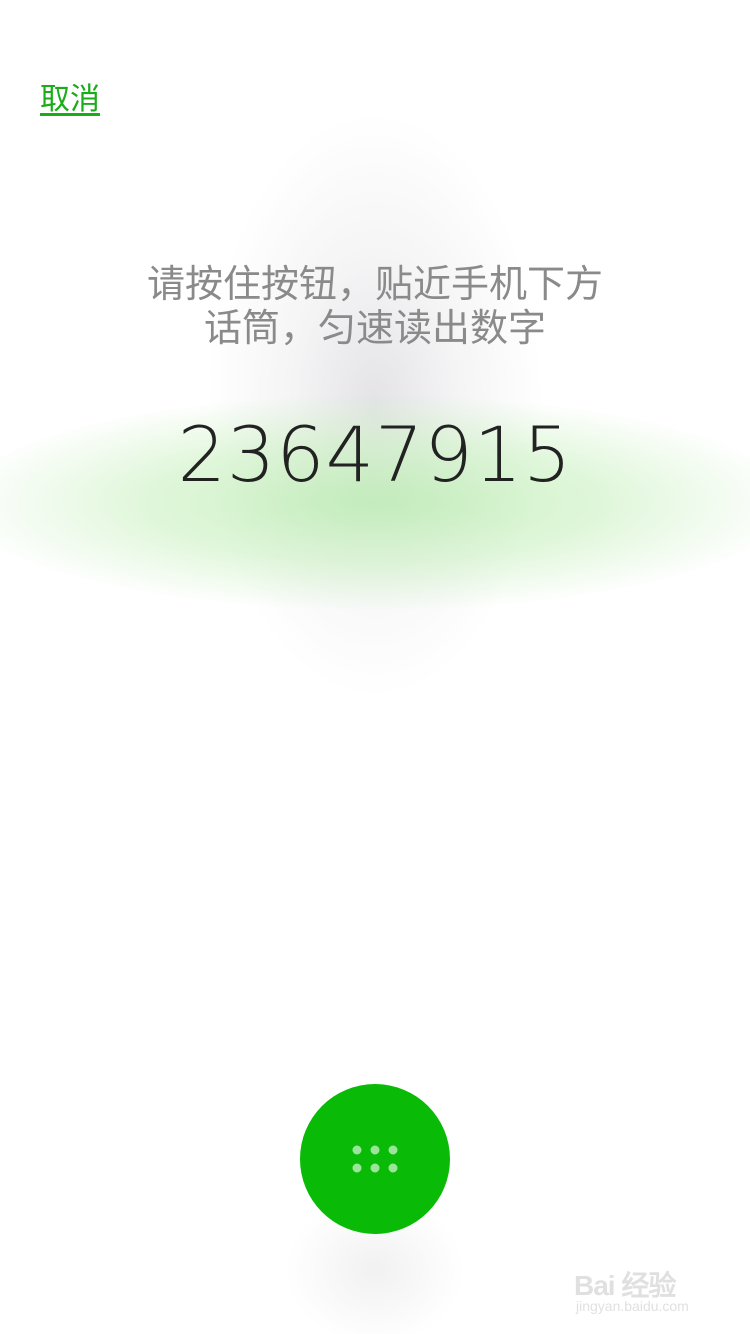 The width and height of the screenshot is (750, 1334). Describe the element at coordinates (374, 284) in the screenshot. I see `instruction-line-1: 请按住按钮，贴近手机下方` at that location.